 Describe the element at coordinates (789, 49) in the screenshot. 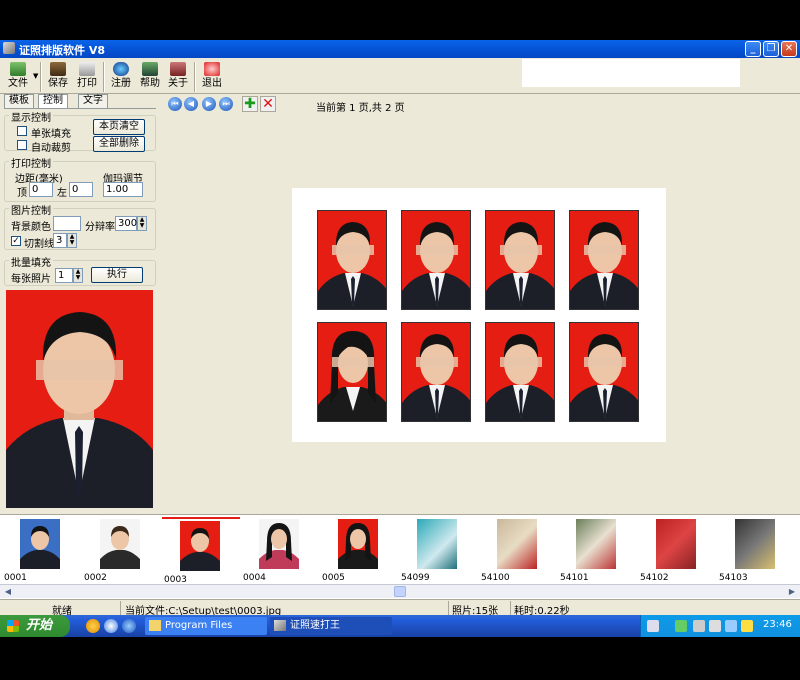

I see `close-button: ✕` at that location.